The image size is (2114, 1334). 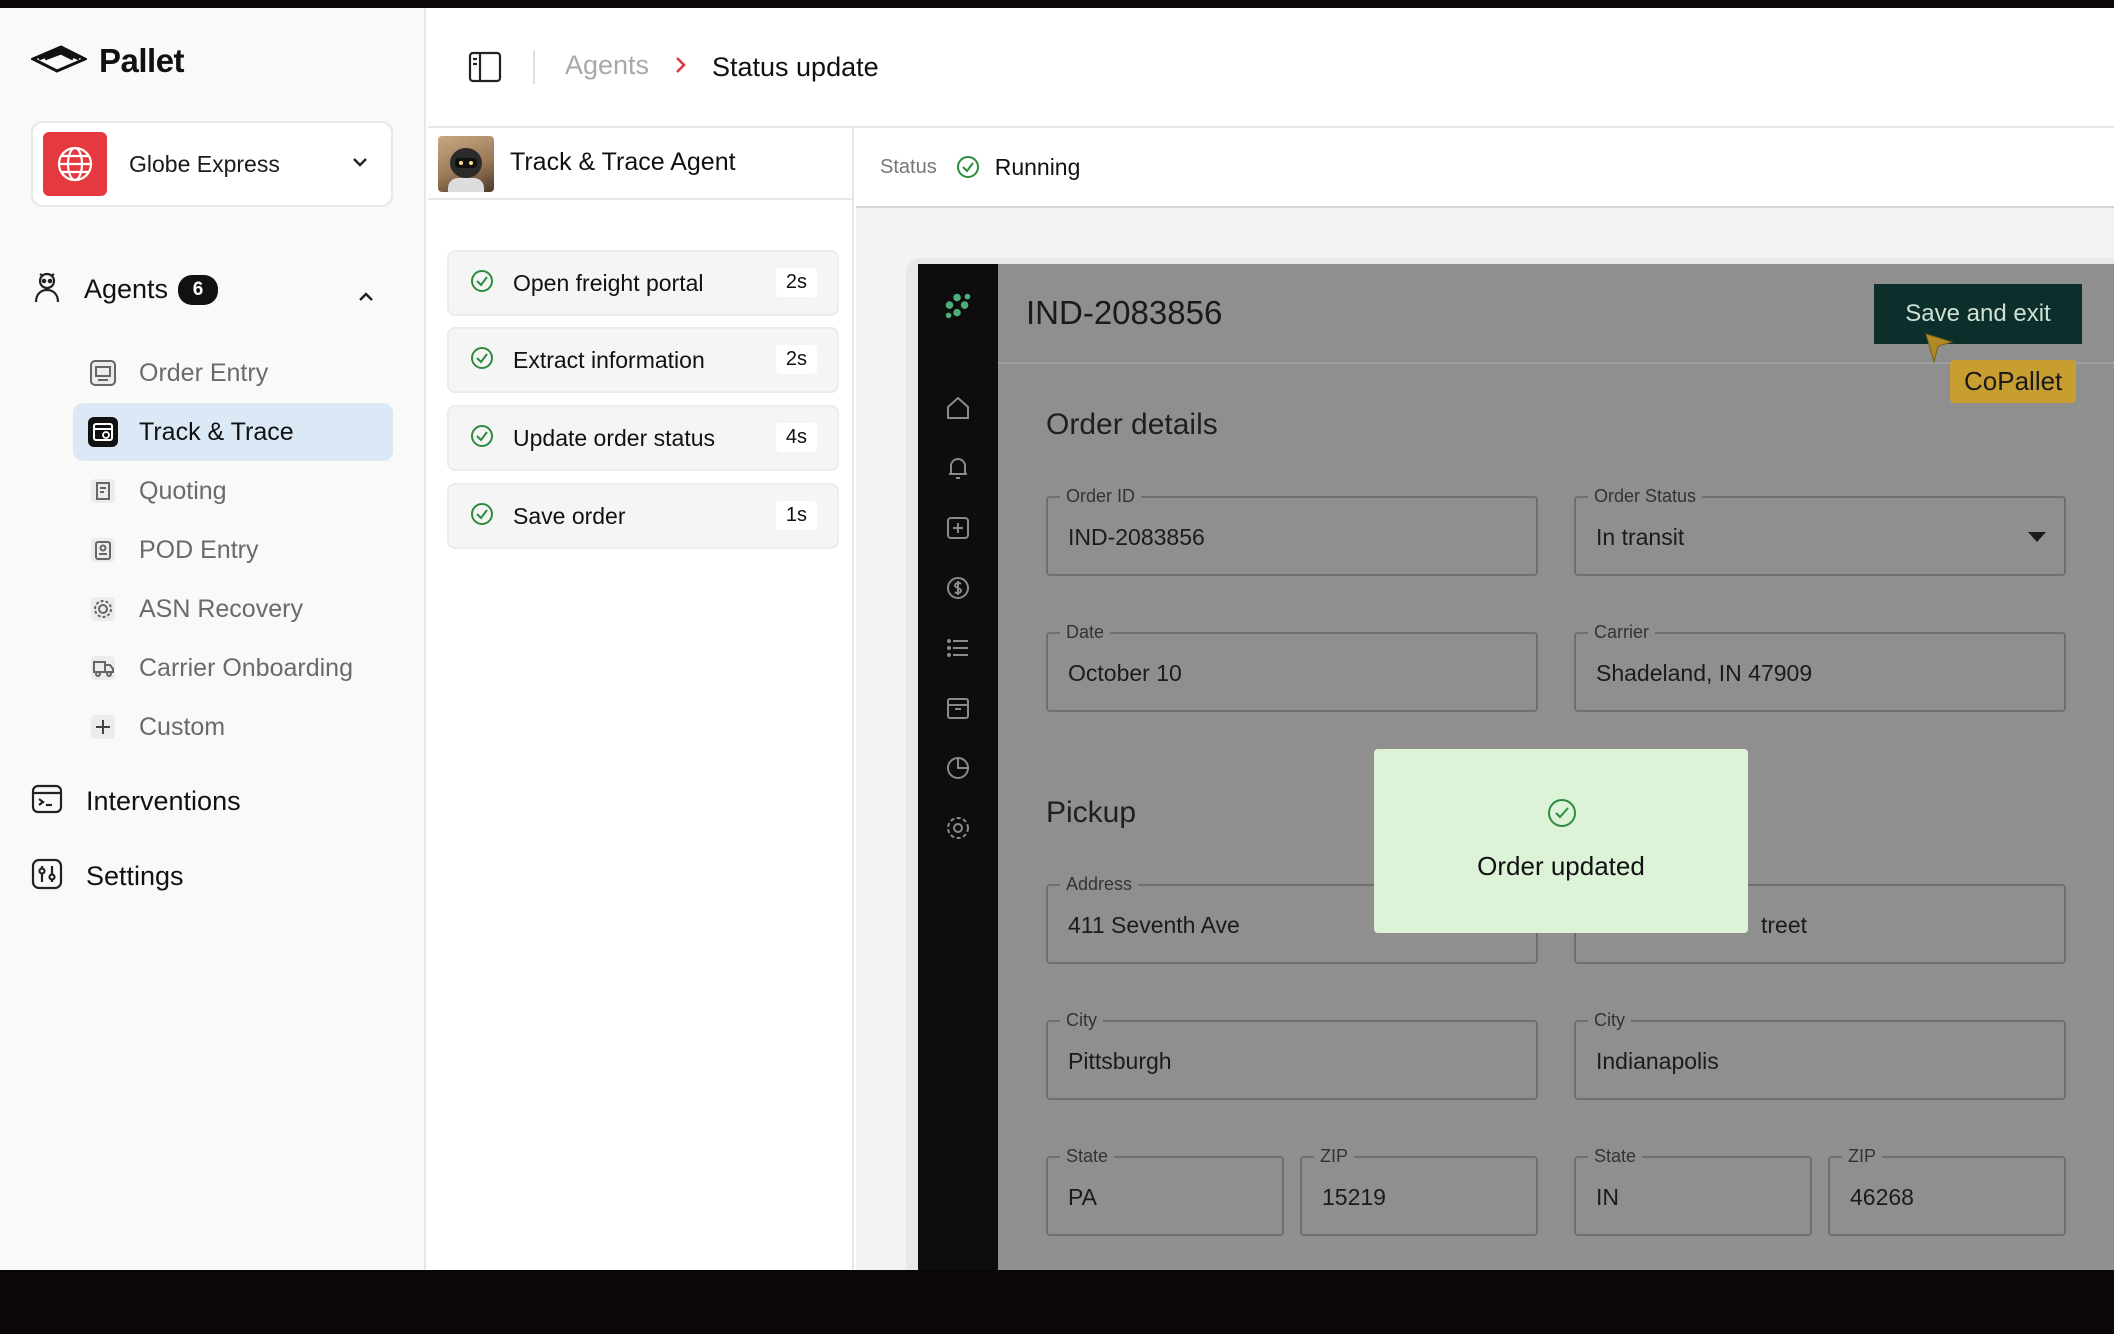 What do you see at coordinates (103, 550) in the screenshot?
I see `clipboard-icon` at bounding box center [103, 550].